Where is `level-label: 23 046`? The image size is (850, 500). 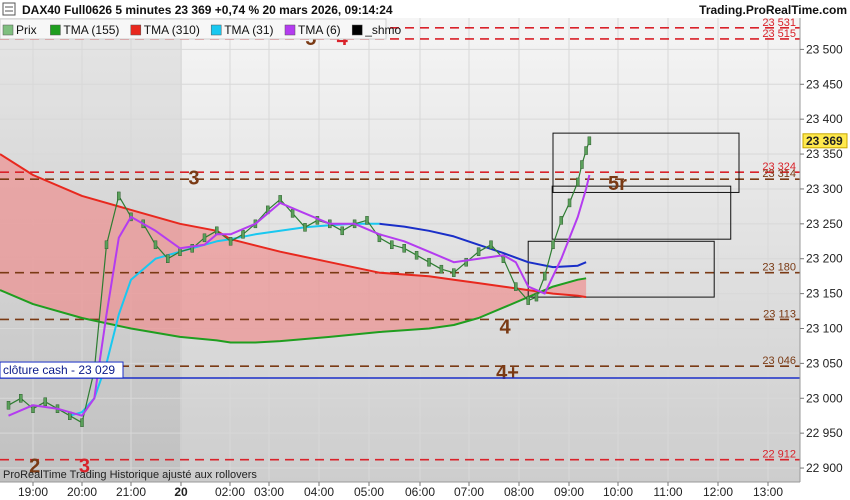
level-label: 23 046 is located at coordinates (779, 361).